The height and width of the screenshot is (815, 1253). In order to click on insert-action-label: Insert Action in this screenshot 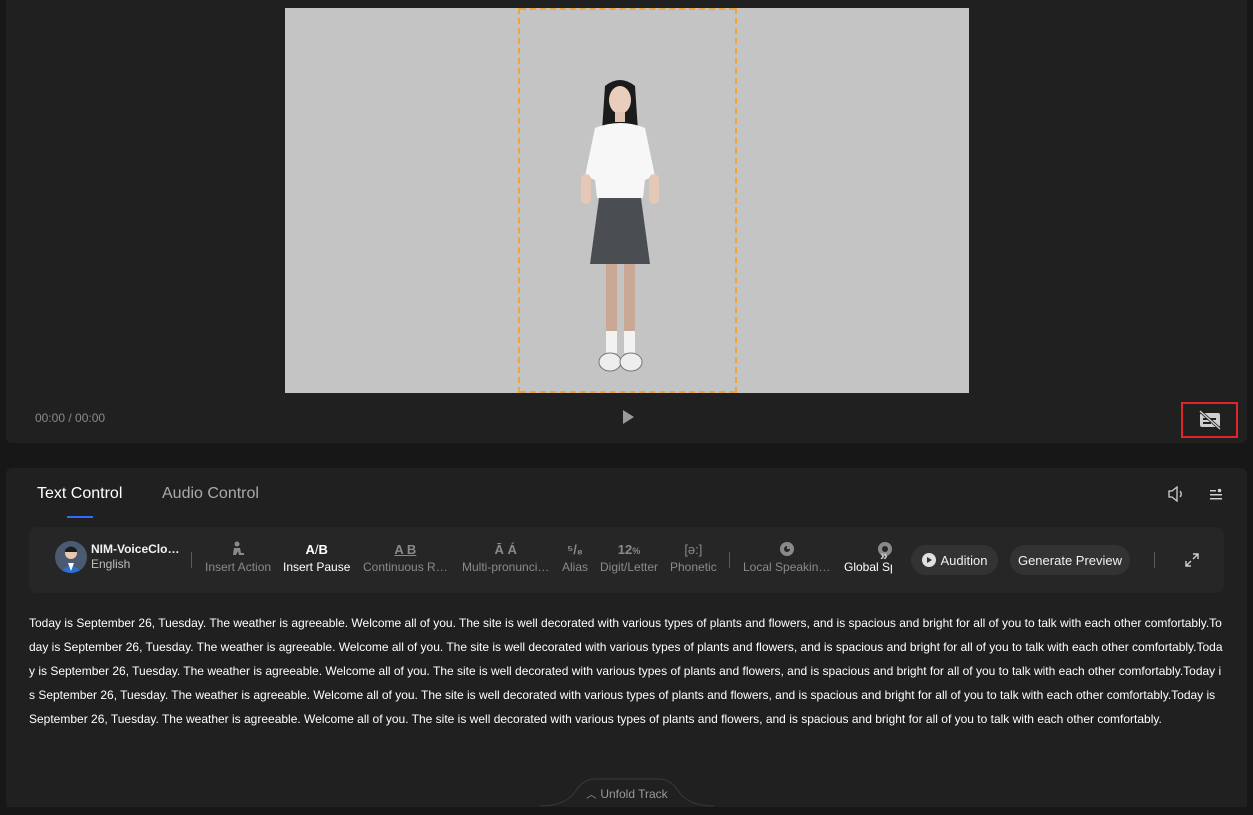, I will do `click(238, 567)`.